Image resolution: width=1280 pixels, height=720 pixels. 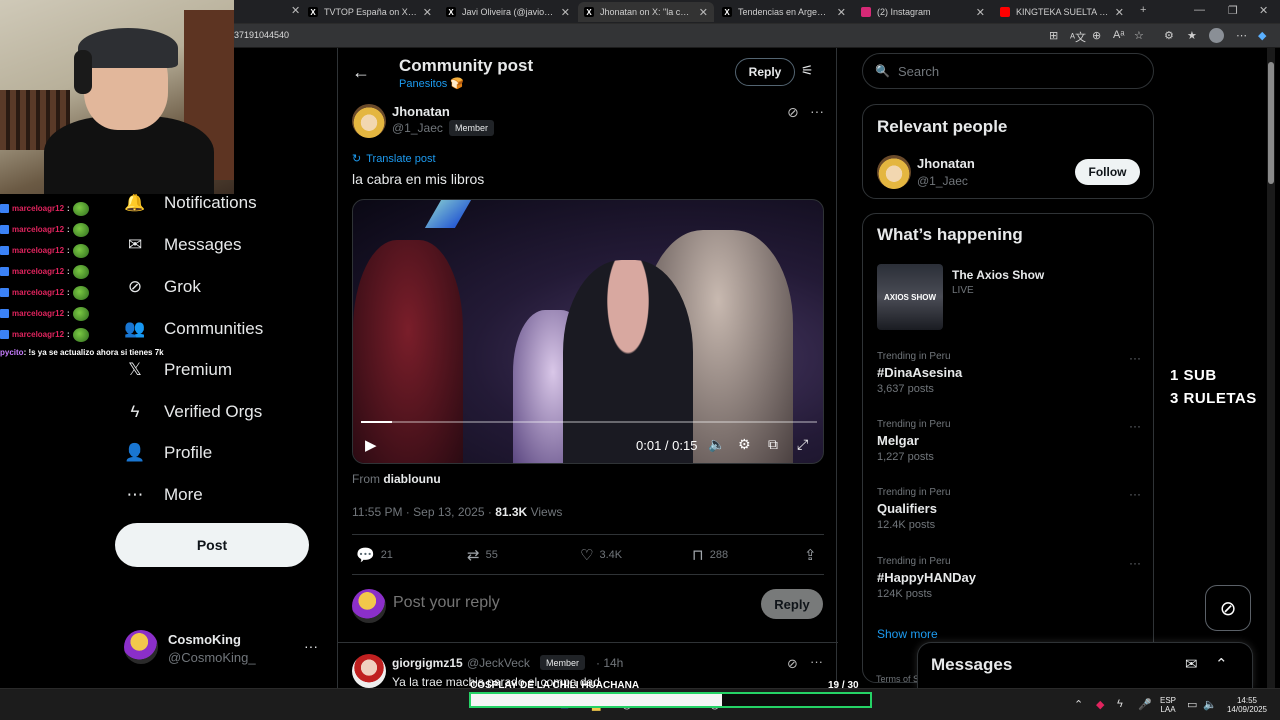 I want to click on grok-float-button: ⊘, so click(x=1228, y=608).